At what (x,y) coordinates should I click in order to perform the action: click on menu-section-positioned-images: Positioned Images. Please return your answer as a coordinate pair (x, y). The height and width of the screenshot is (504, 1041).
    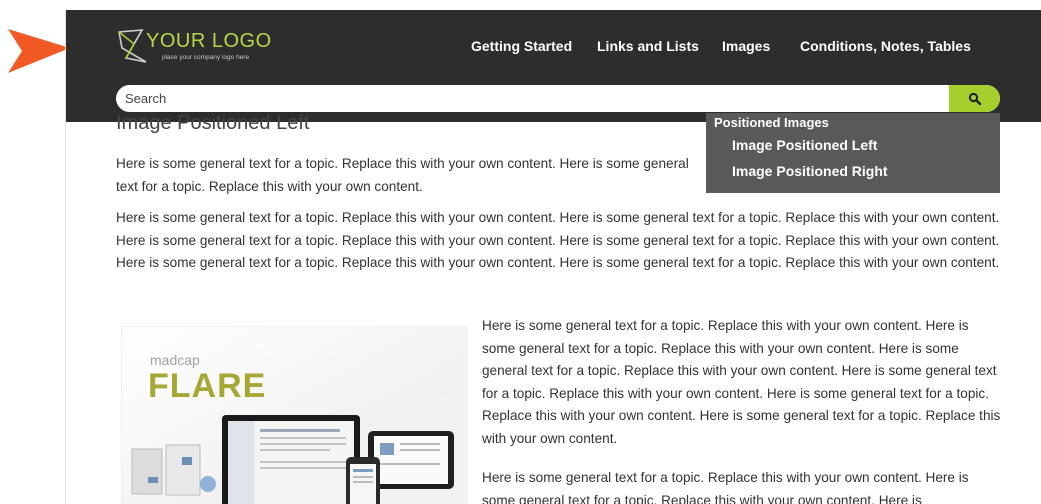
    Looking at the image, I should click on (771, 122).